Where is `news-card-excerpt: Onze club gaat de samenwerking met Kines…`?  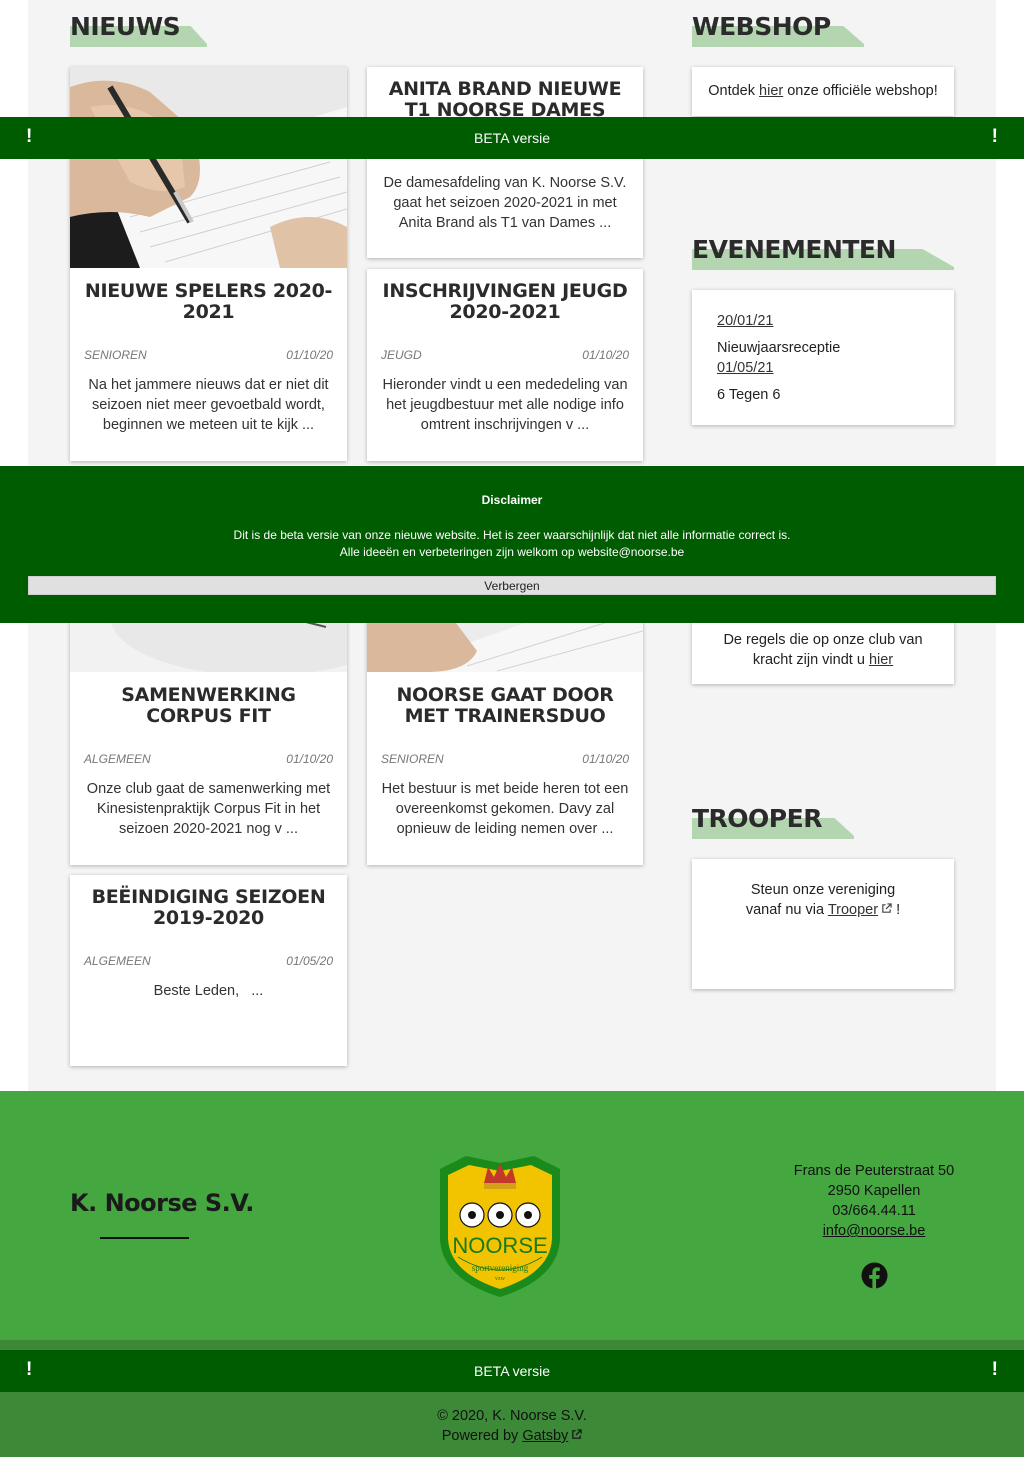 news-card-excerpt: Onze club gaat de samenwerking met Kines… is located at coordinates (208, 809).